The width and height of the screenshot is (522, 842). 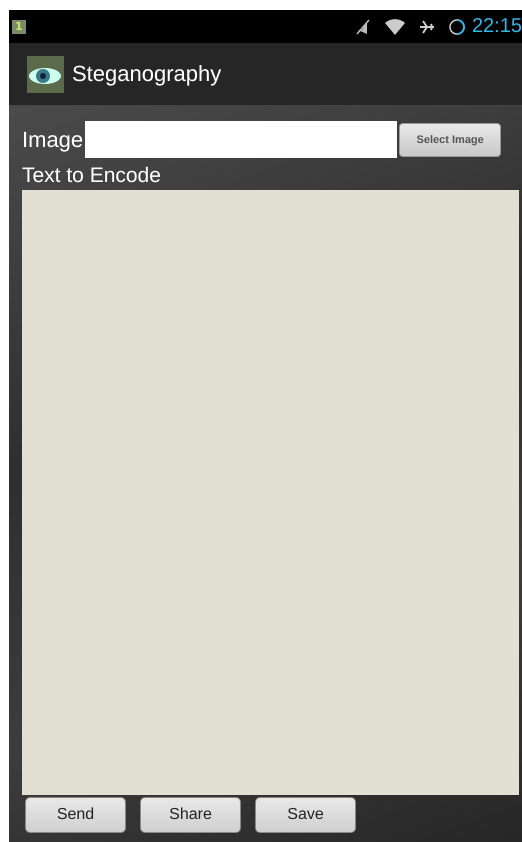 What do you see at coordinates (457, 27) in the screenshot?
I see `sync-icon` at bounding box center [457, 27].